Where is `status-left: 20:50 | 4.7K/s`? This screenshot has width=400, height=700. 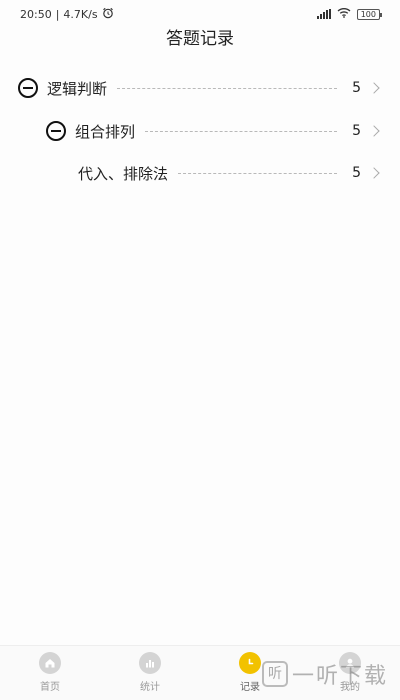 status-left: 20:50 | 4.7K/s is located at coordinates (67, 14).